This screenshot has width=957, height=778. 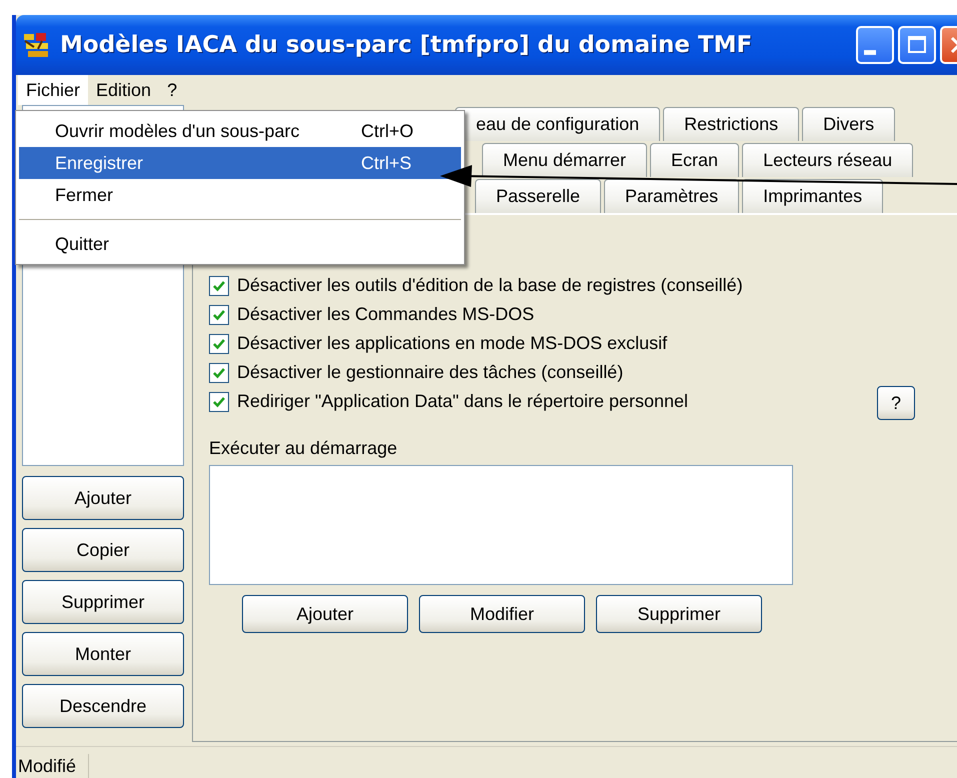 What do you see at coordinates (870, 52) in the screenshot?
I see `minimize-icon` at bounding box center [870, 52].